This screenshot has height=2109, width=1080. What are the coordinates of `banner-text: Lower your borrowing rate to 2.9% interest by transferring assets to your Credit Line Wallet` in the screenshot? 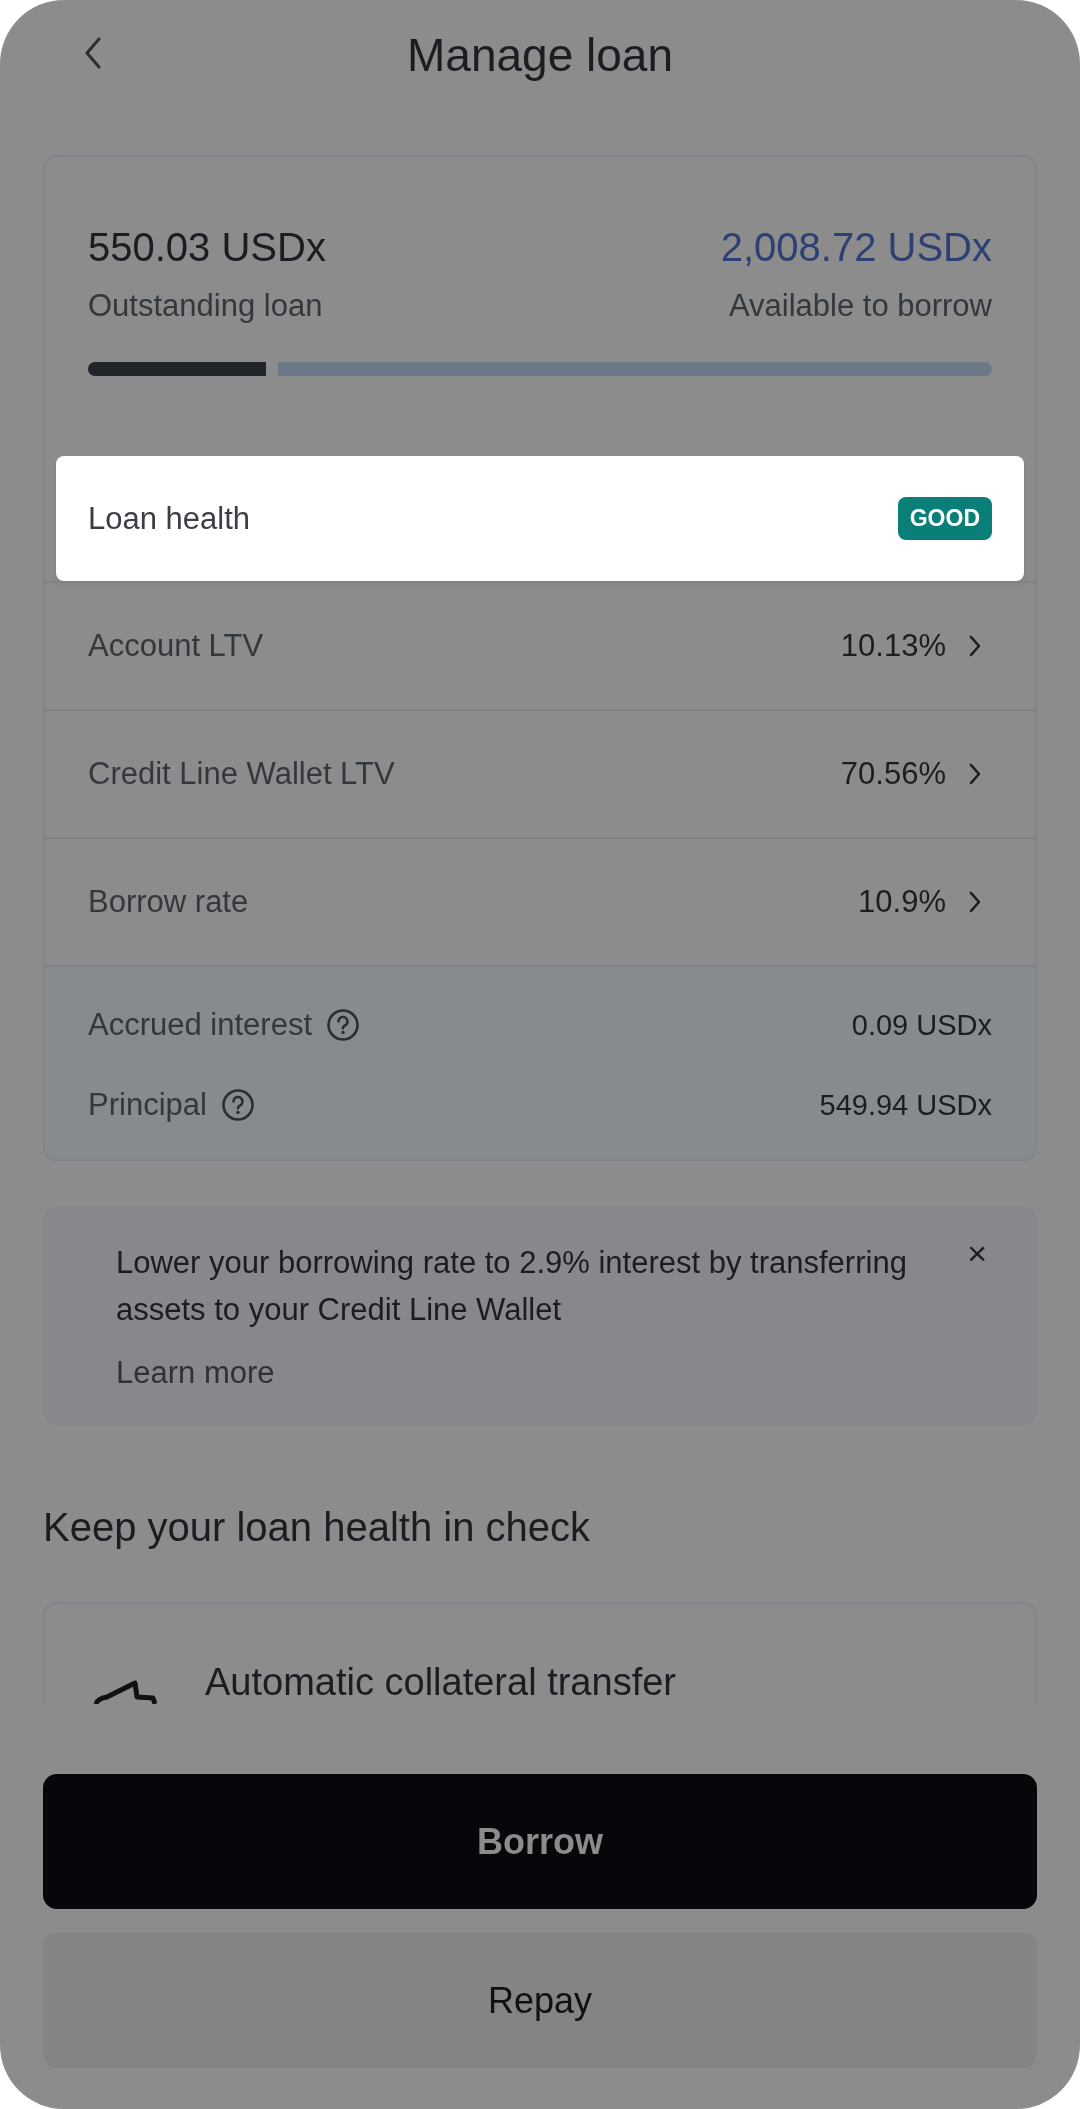 It's located at (512, 1286).